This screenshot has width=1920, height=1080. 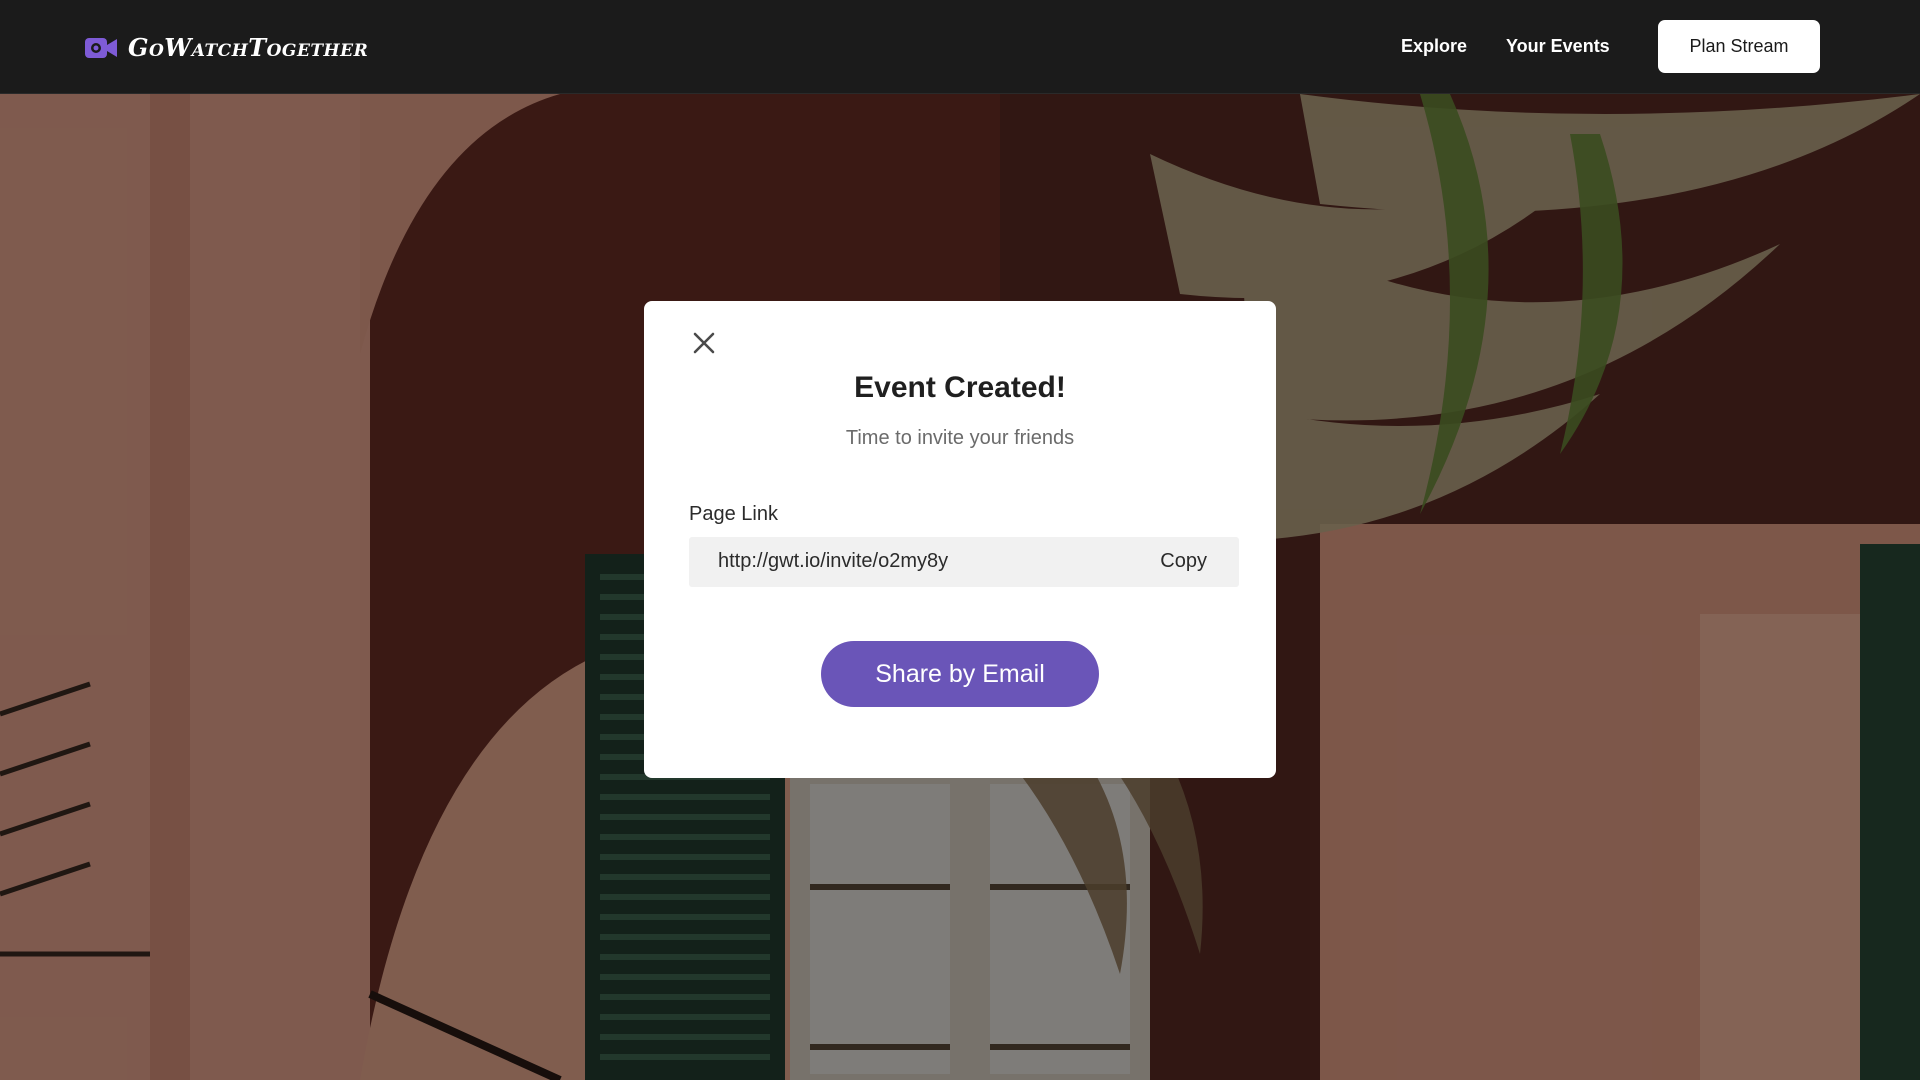 I want to click on copy-link-button: Copy, so click(x=1183, y=561).